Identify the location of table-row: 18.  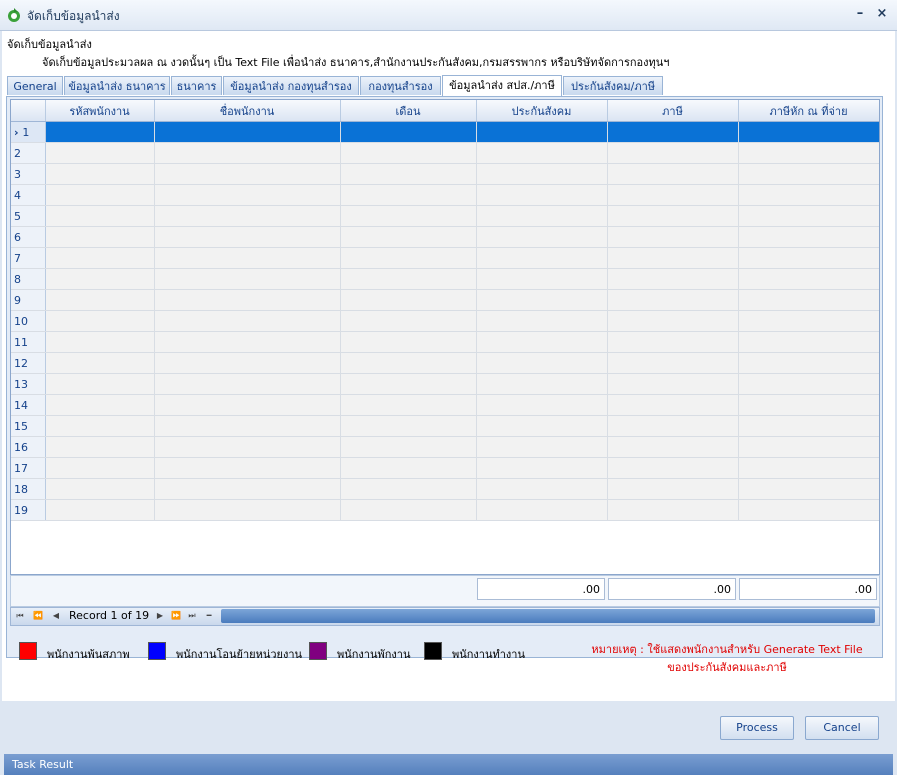
(445, 489).